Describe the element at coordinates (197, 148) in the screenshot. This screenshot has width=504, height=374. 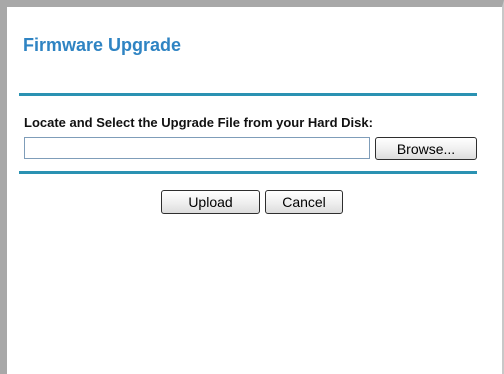
I see `upgrade-file-path-input` at that location.